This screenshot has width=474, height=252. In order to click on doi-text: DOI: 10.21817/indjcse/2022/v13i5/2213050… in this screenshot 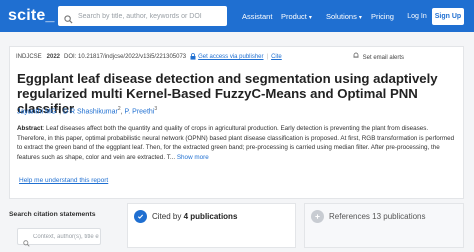, I will do `click(125, 57)`.